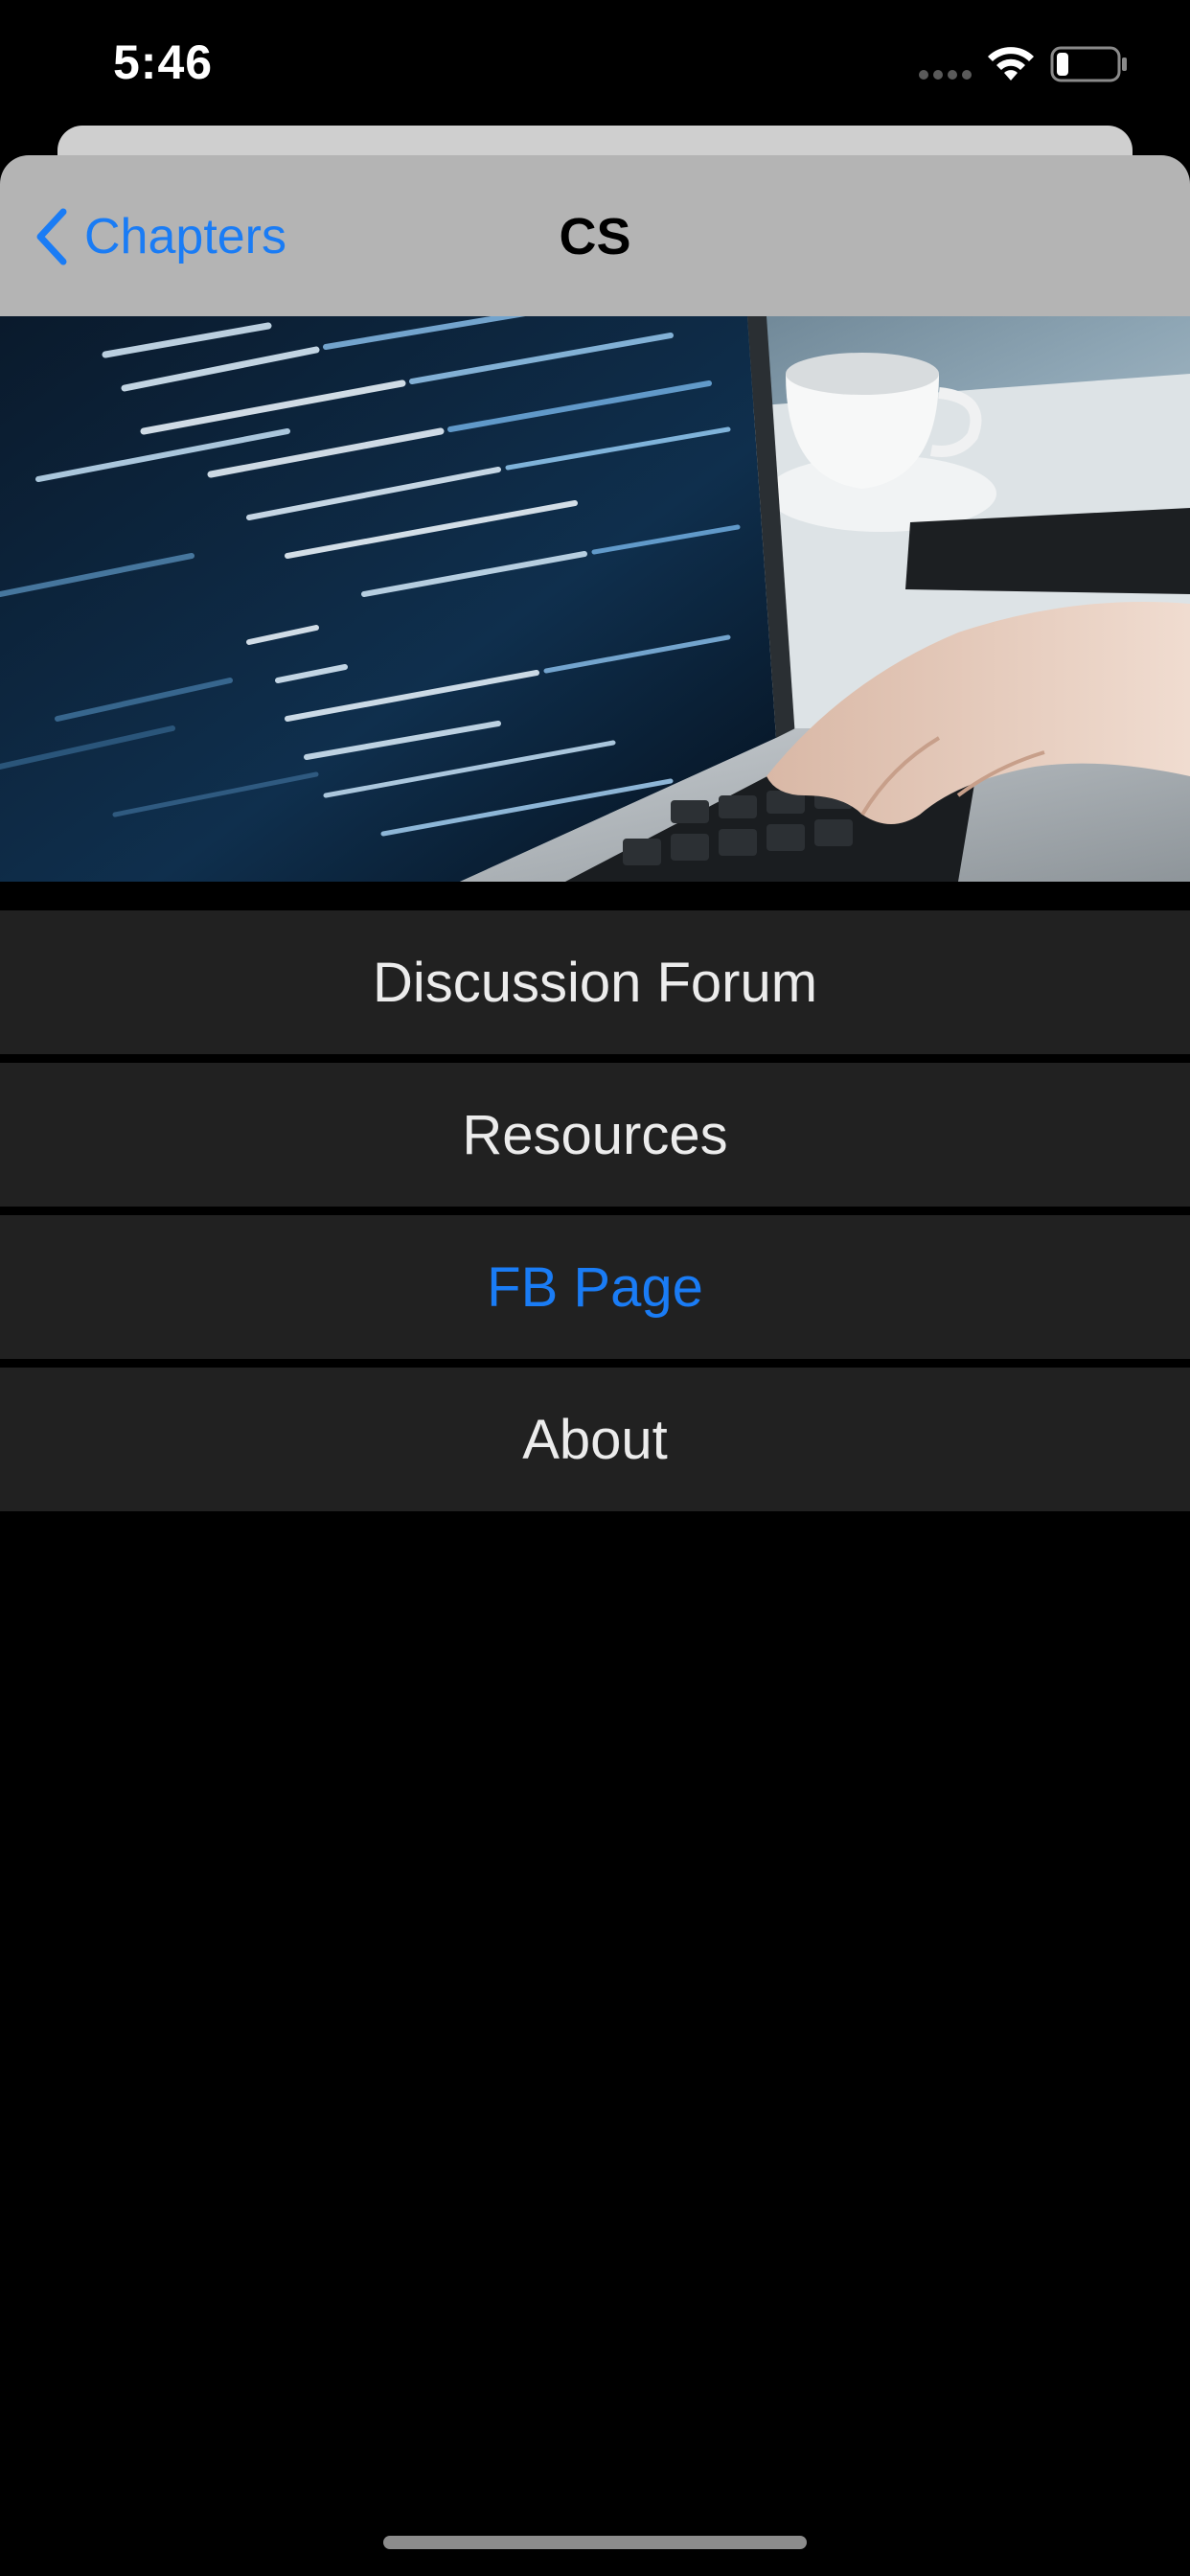  I want to click on discussion-forum-button: Discussion Forum, so click(595, 982).